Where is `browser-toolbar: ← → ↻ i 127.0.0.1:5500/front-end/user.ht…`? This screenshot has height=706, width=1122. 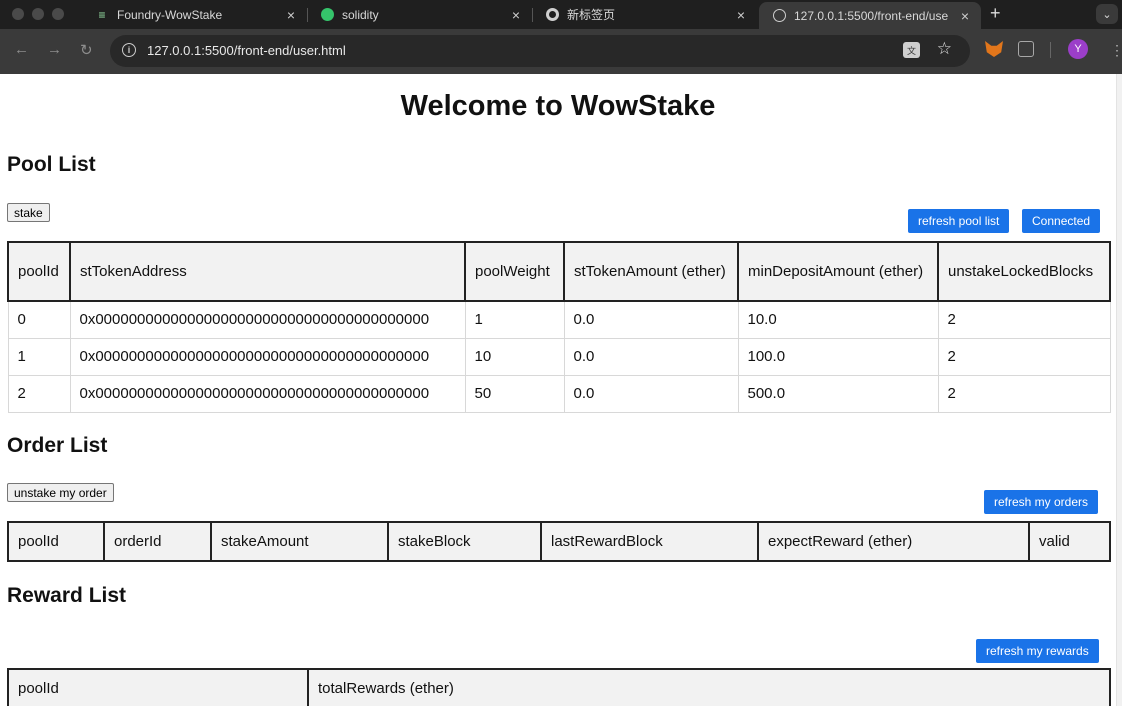 browser-toolbar: ← → ↻ i 127.0.0.1:5500/front-end/user.ht… is located at coordinates (561, 51).